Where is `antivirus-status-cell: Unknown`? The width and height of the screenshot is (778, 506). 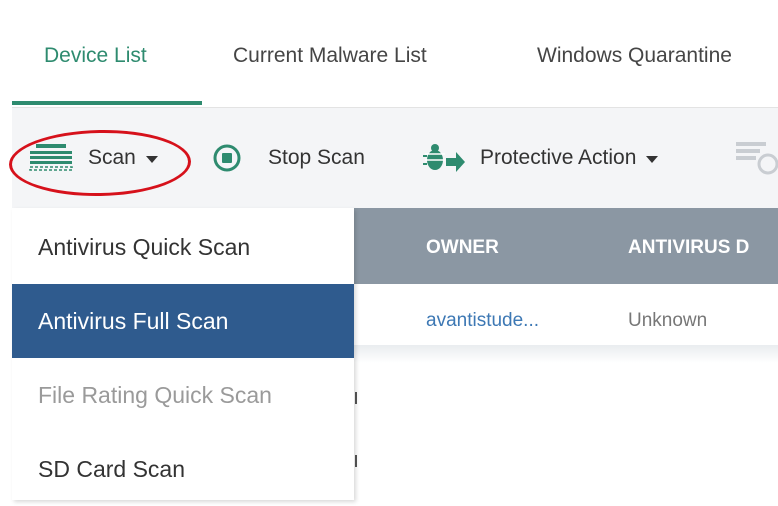 antivirus-status-cell: Unknown is located at coordinates (668, 320).